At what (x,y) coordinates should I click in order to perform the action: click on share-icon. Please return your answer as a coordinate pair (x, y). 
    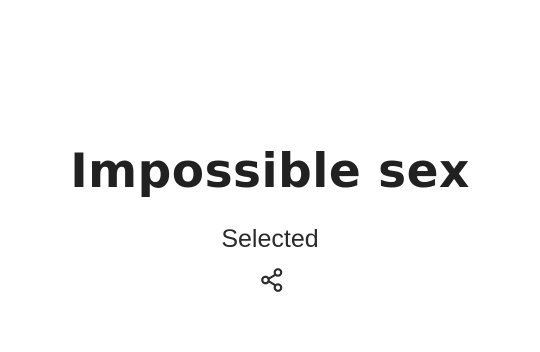
    Looking at the image, I should click on (272, 280).